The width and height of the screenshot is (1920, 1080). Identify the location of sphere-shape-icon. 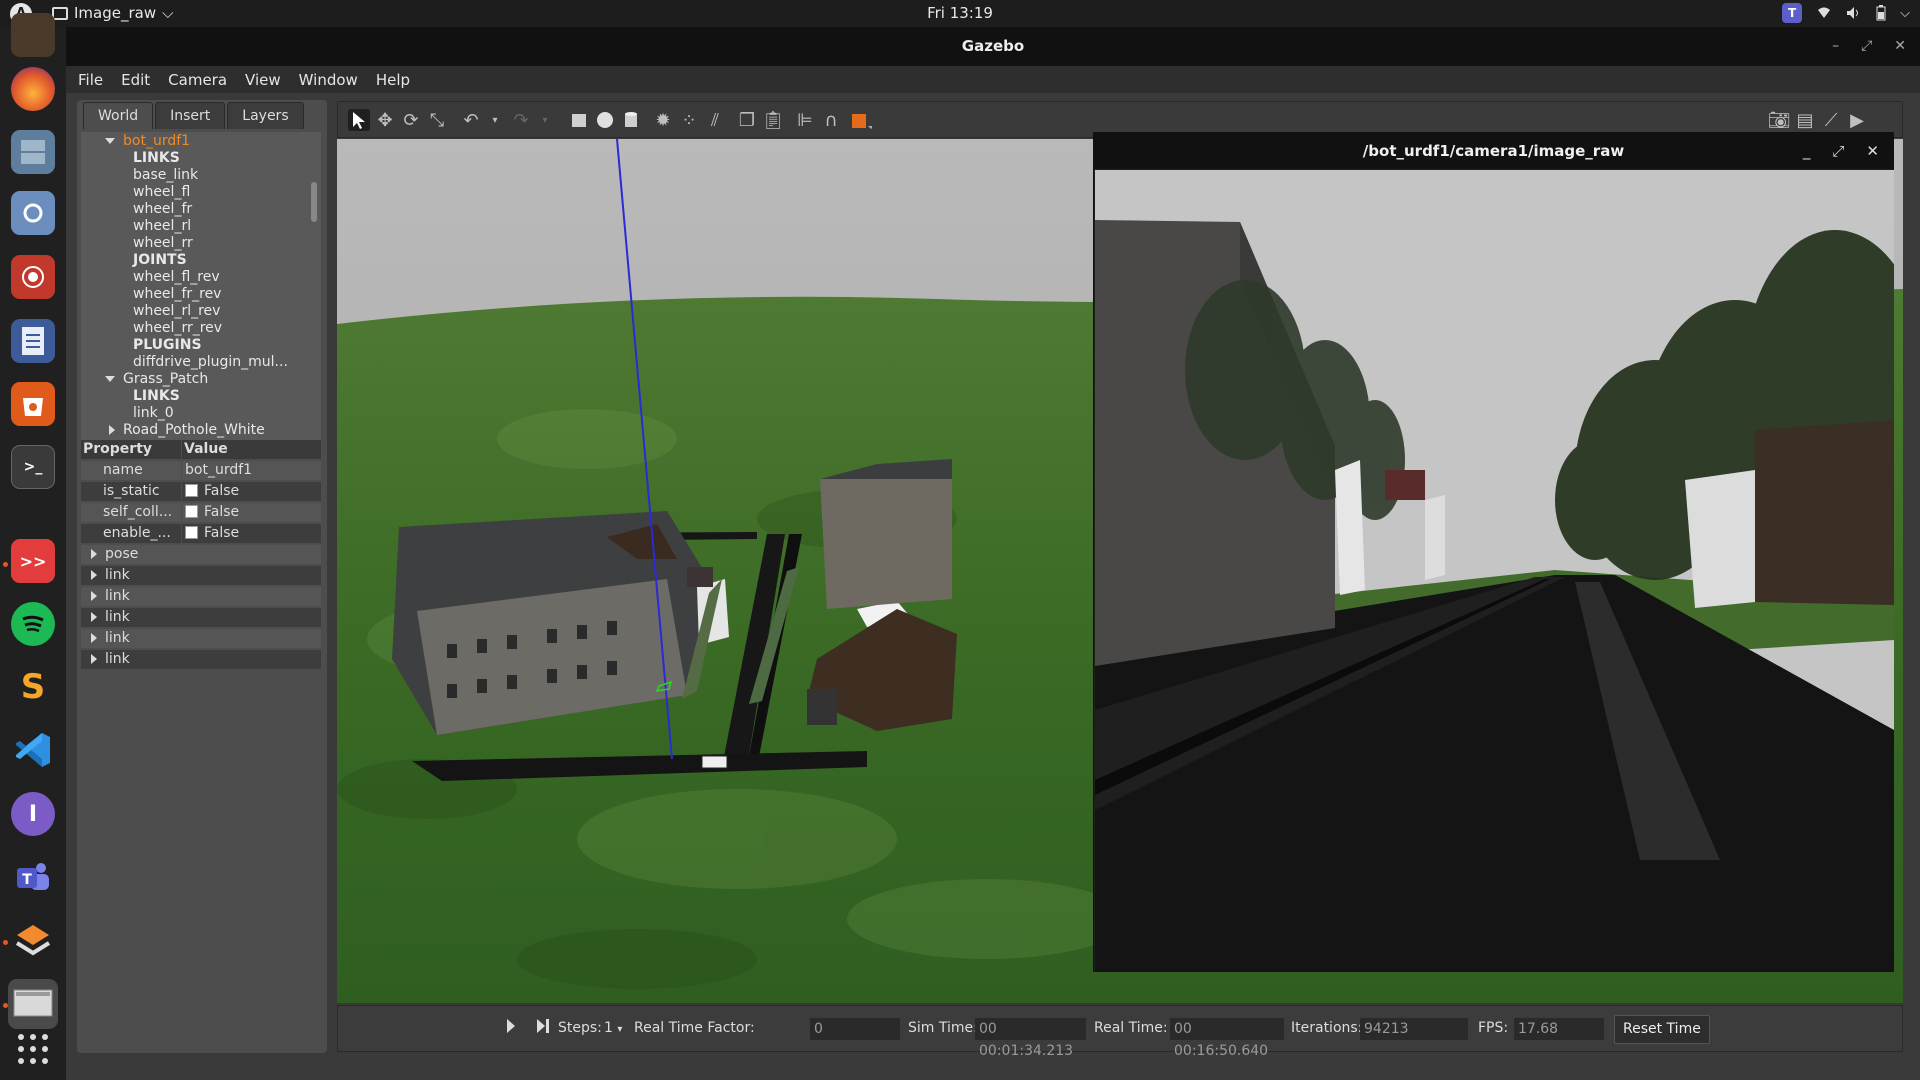
(605, 120).